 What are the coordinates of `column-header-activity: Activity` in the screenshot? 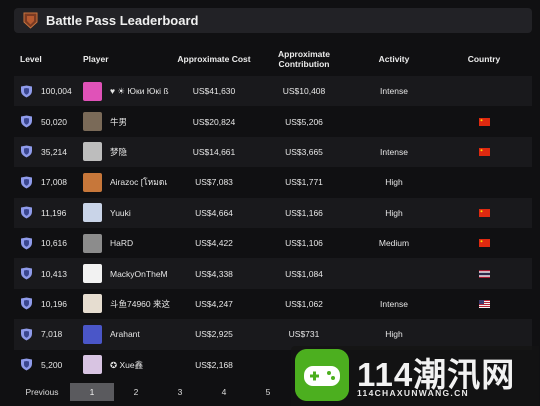 It's located at (394, 60).